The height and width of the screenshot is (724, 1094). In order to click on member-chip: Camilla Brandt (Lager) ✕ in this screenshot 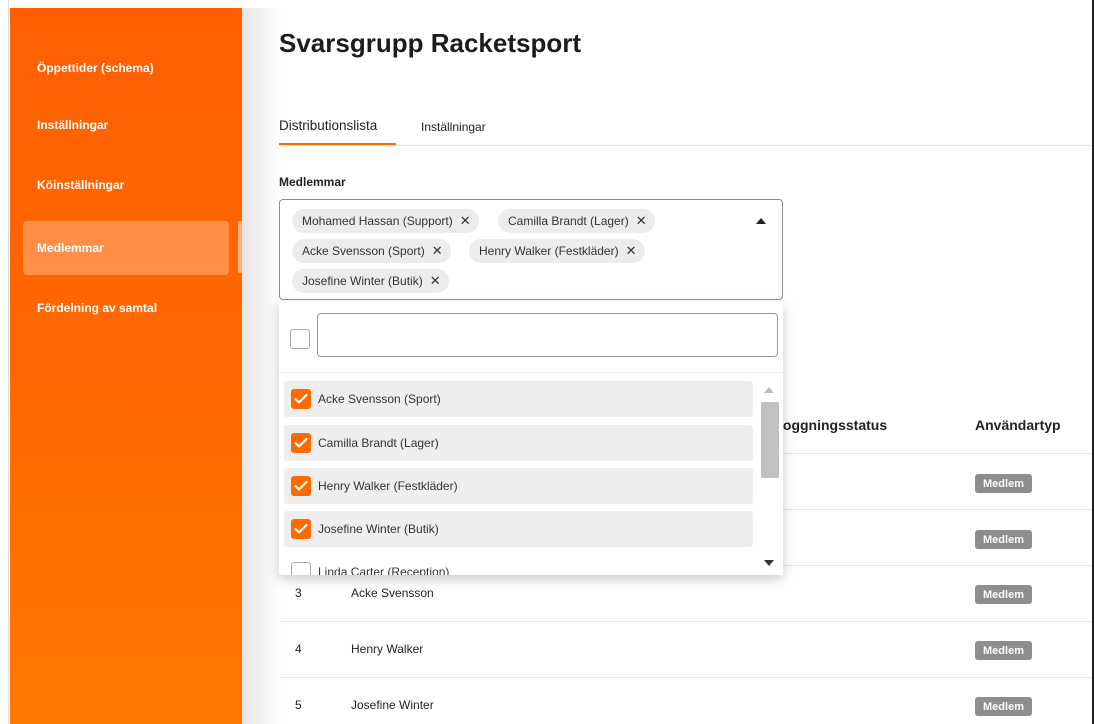, I will do `click(576, 221)`.